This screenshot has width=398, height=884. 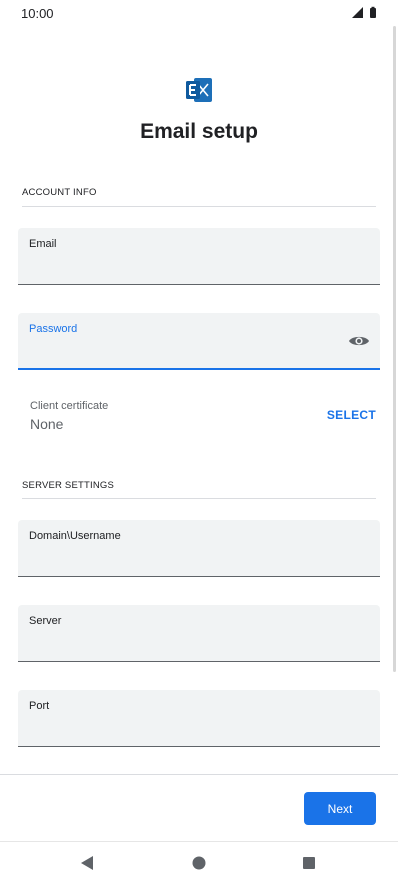 What do you see at coordinates (199, 256) in the screenshot?
I see `email-field: Email` at bounding box center [199, 256].